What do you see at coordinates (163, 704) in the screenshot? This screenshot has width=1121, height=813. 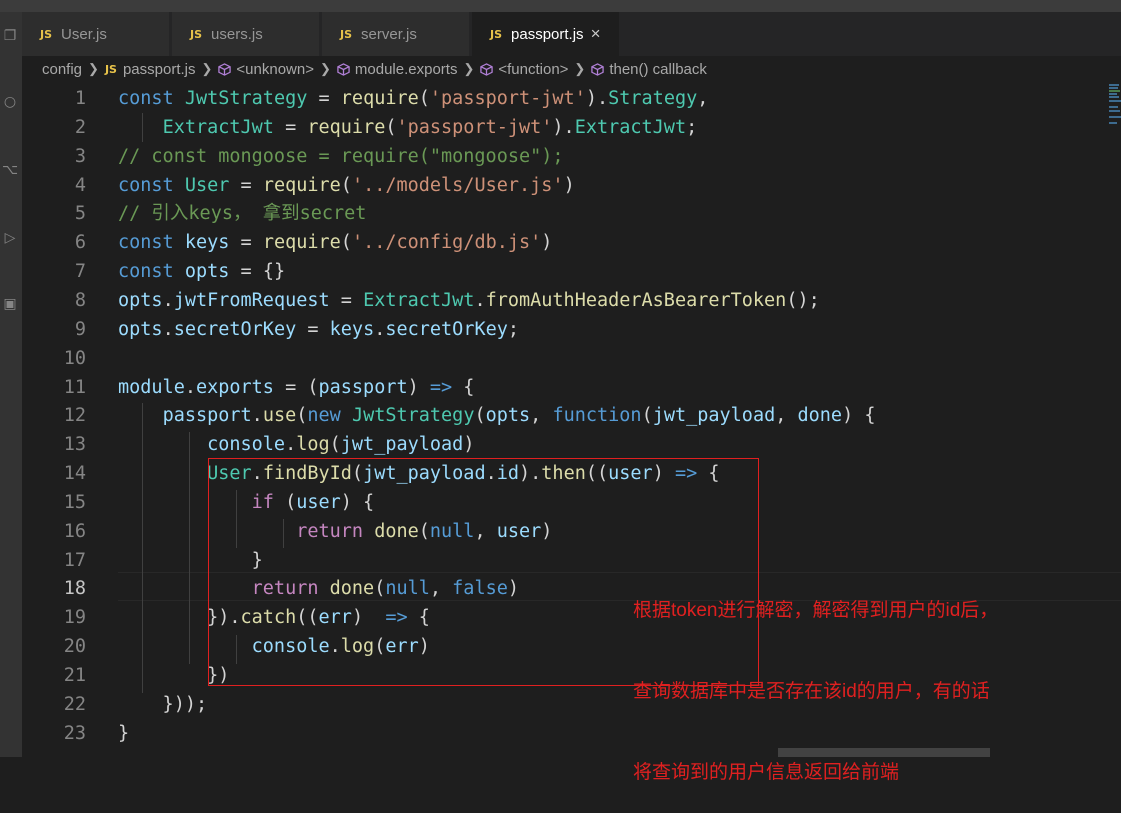 I see `code-text: }));` at bounding box center [163, 704].